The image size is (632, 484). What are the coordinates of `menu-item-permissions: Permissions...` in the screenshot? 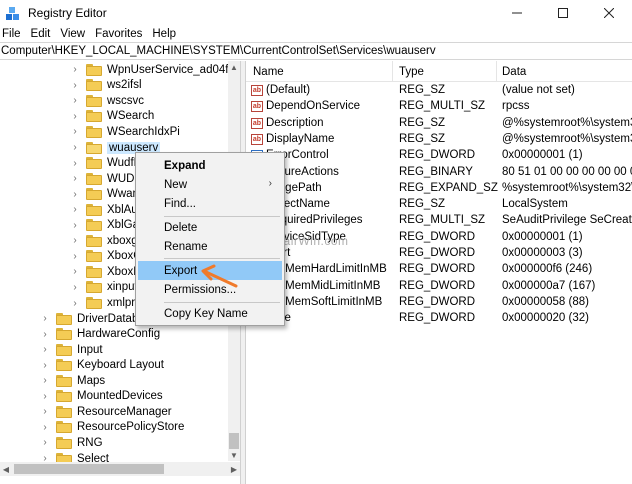 It's located at (210, 289).